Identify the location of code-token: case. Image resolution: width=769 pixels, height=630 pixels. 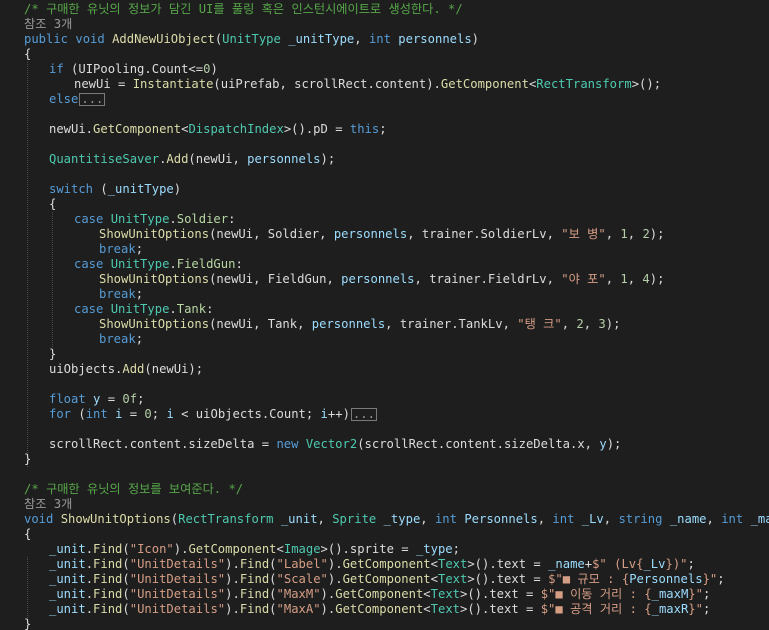
(89, 309).